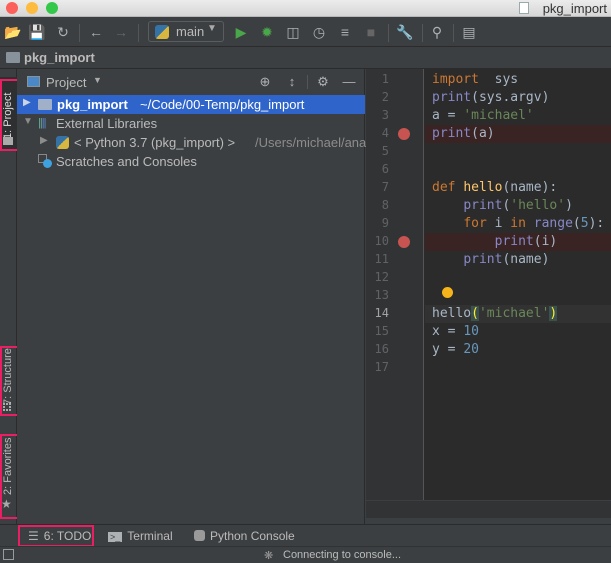 Image resolution: width=611 pixels, height=563 pixels. What do you see at coordinates (121, 32) in the screenshot?
I see `forward-arrow-icon: →` at bounding box center [121, 32].